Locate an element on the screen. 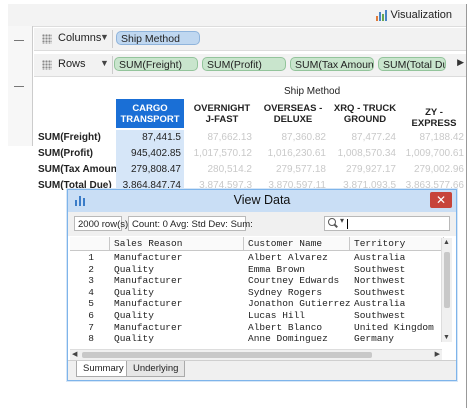  cell-value: 87,662.13 is located at coordinates (222, 138).